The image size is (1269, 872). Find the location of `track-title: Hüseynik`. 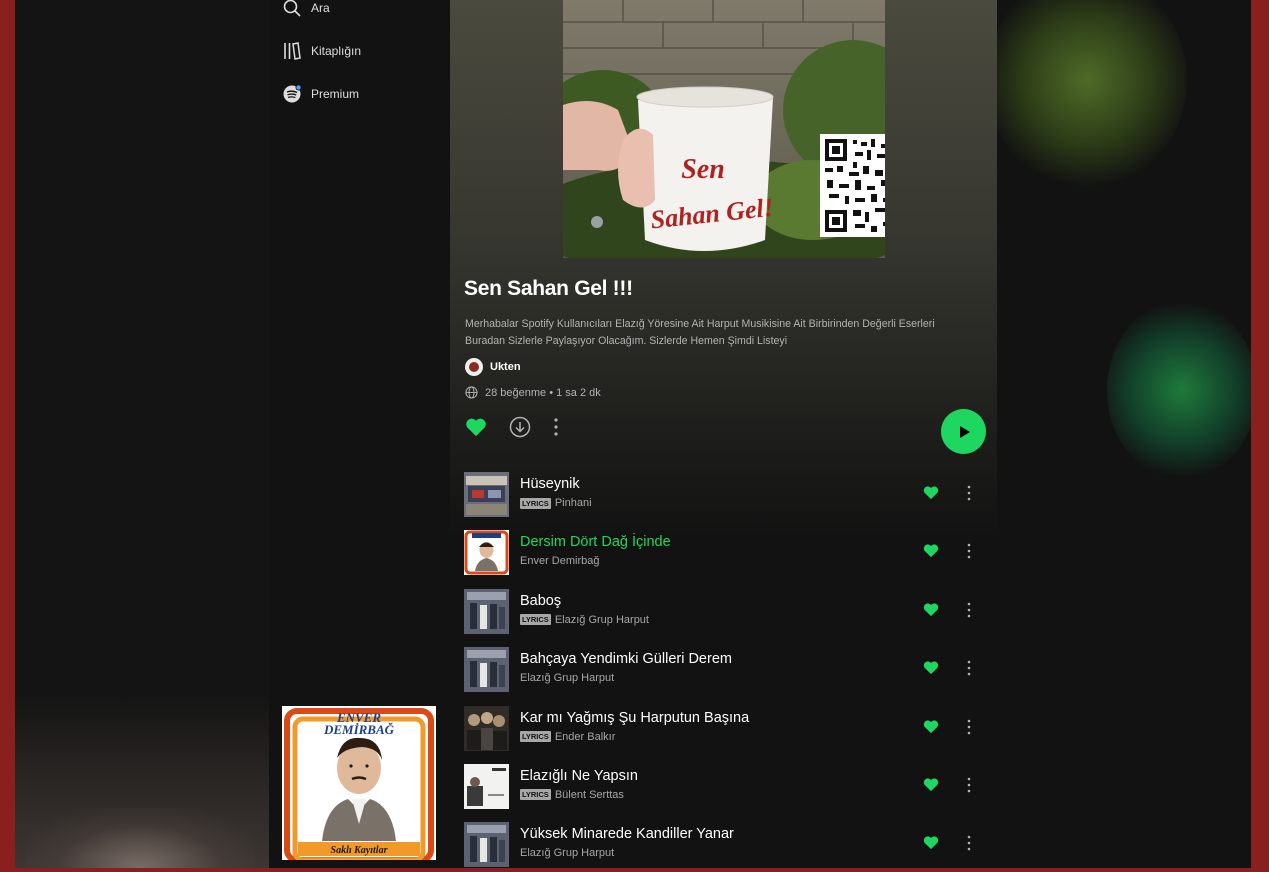

track-title: Hüseynik is located at coordinates (550, 484).